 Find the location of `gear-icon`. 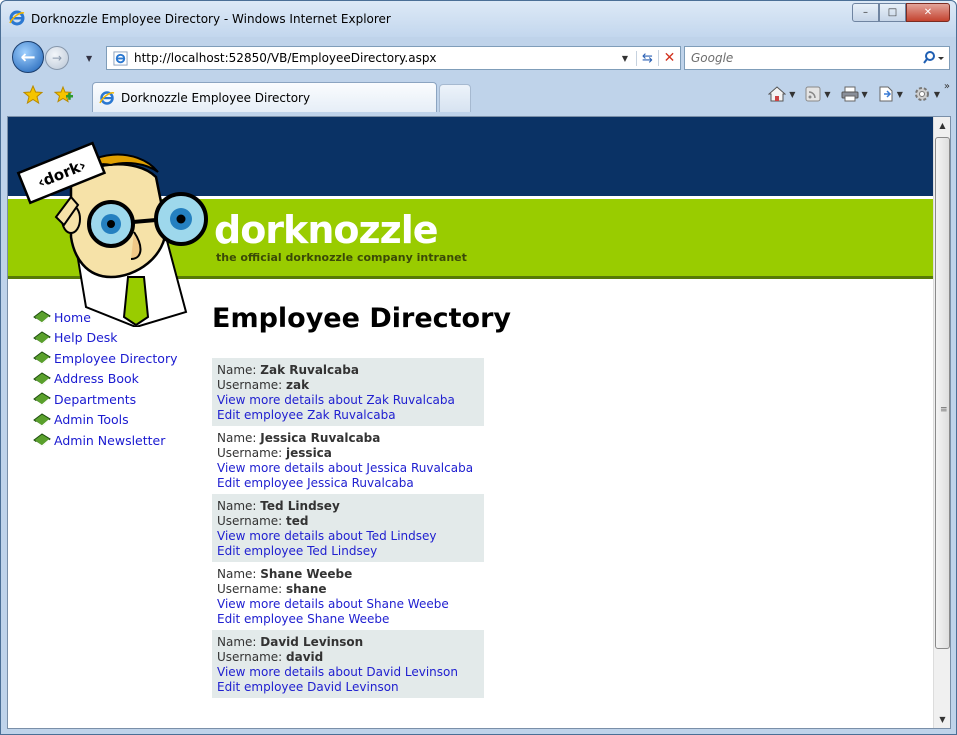

gear-icon is located at coordinates (921, 94).